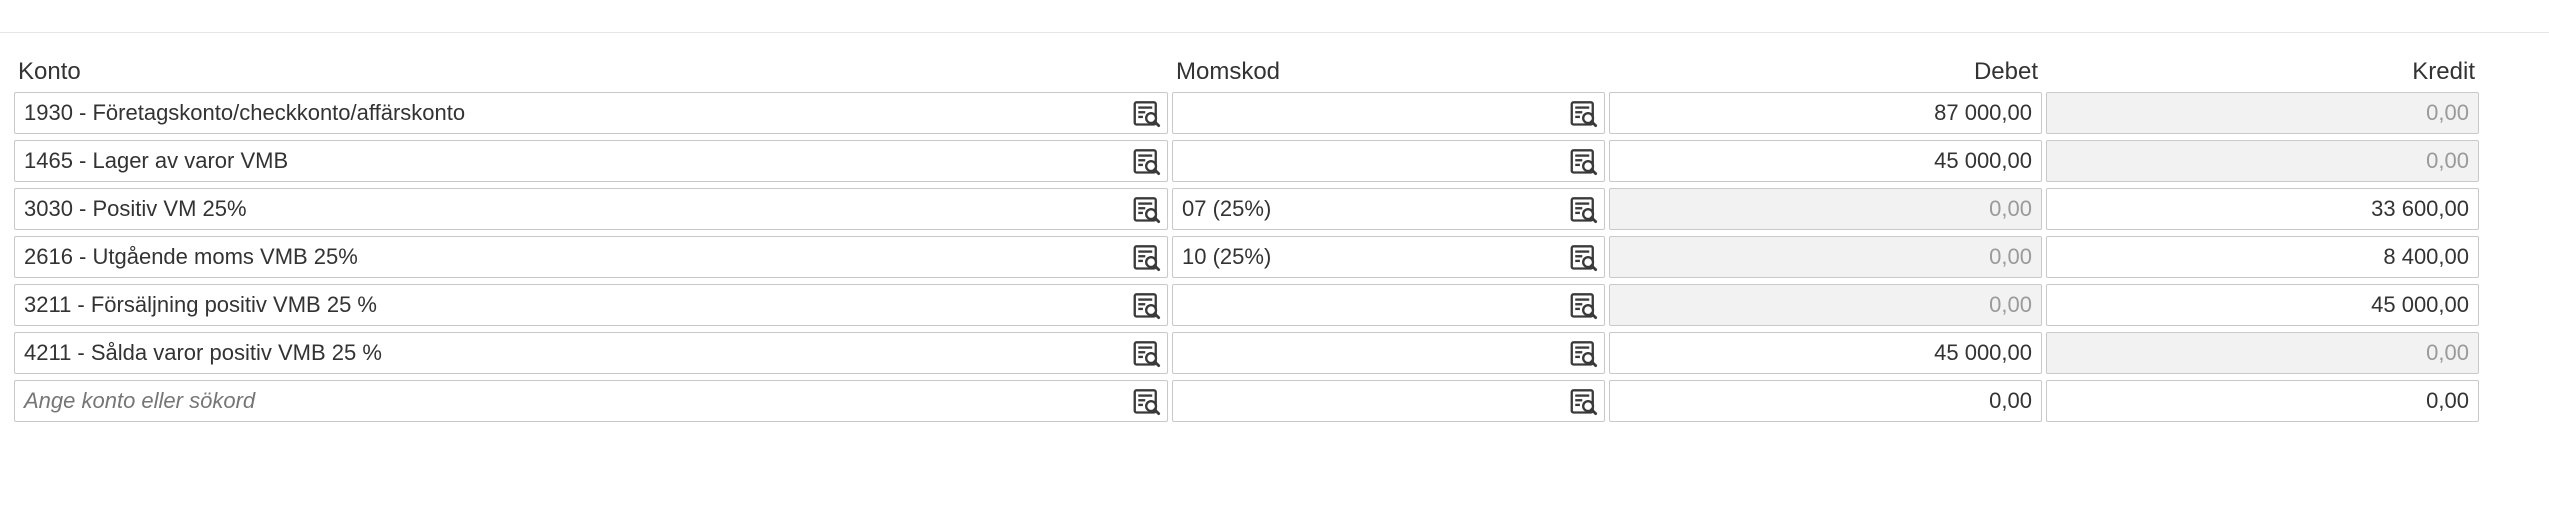 The height and width of the screenshot is (528, 2549). I want to click on debet-input: 0,00, so click(1825, 401).